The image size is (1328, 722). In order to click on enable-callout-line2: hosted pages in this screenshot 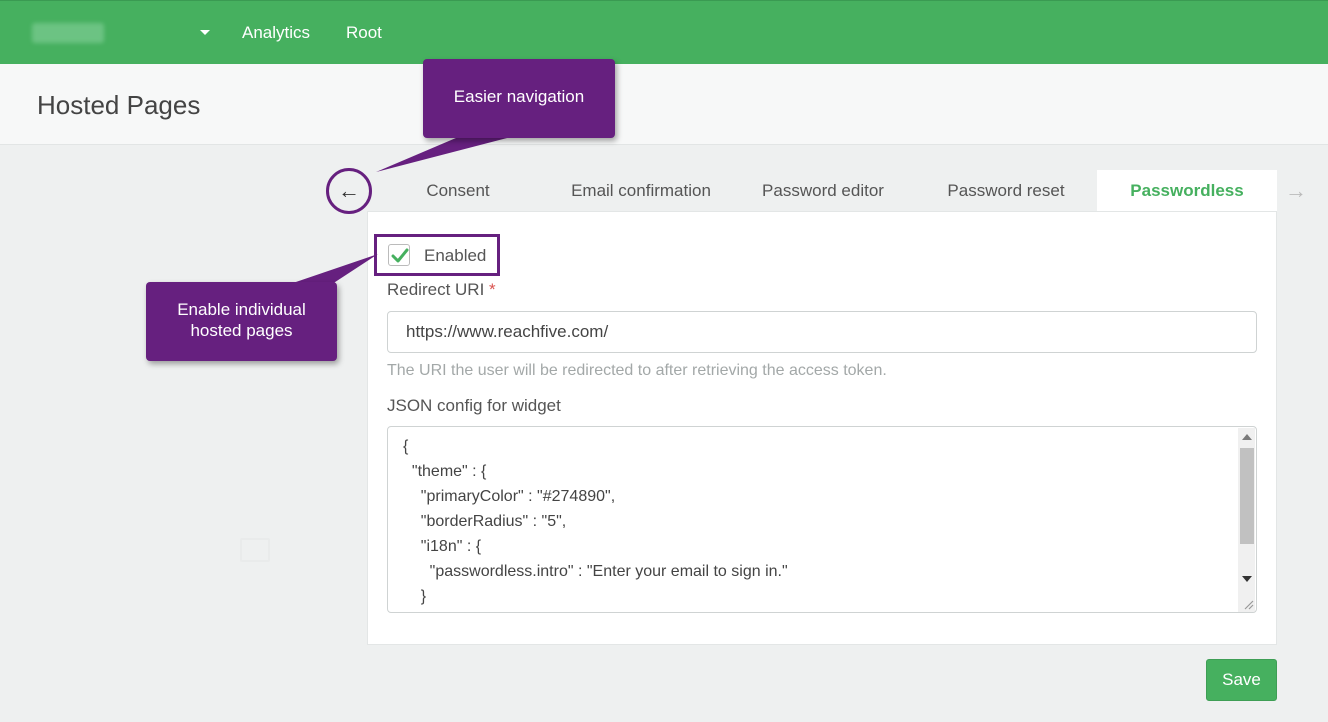, I will do `click(241, 330)`.